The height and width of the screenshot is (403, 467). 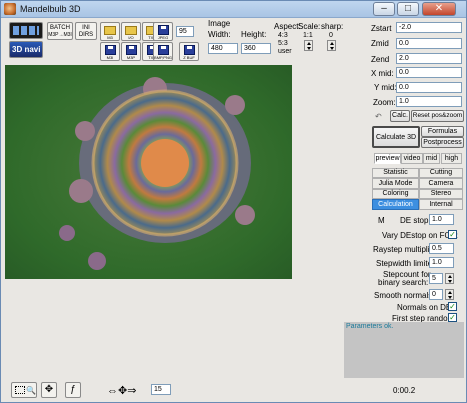 What do you see at coordinates (429, 43) in the screenshot?
I see `zmid-input: 0.0` at bounding box center [429, 43].